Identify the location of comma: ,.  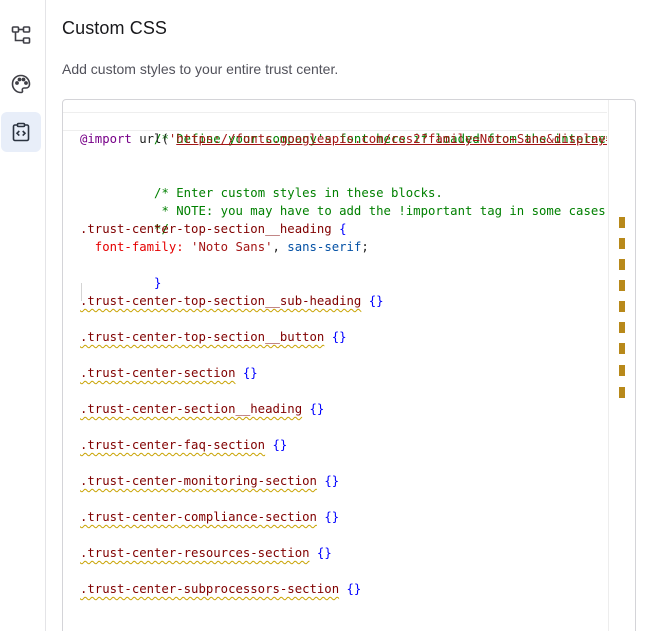
(276, 247).